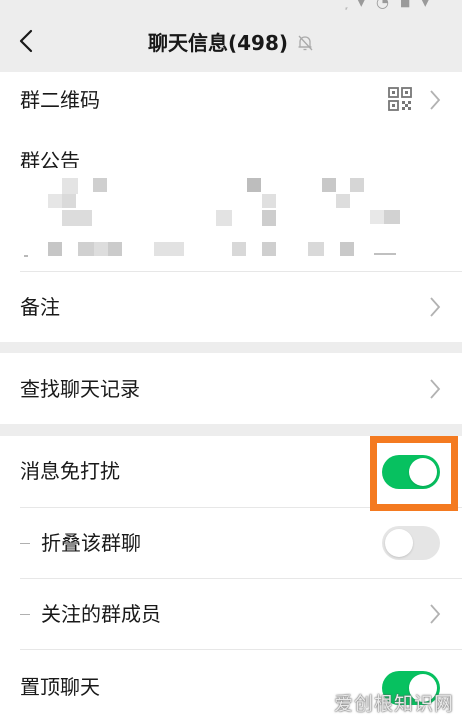 The height and width of the screenshot is (720, 462). Describe the element at coordinates (101, 614) in the screenshot. I see `followed-members-label: 关注的群成员` at that location.